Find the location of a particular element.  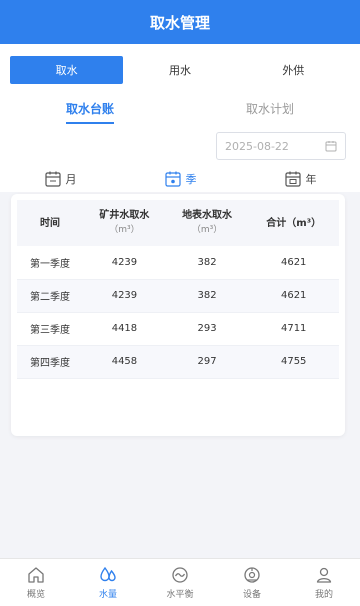

app-header: 取水管理 is located at coordinates (180, 22).